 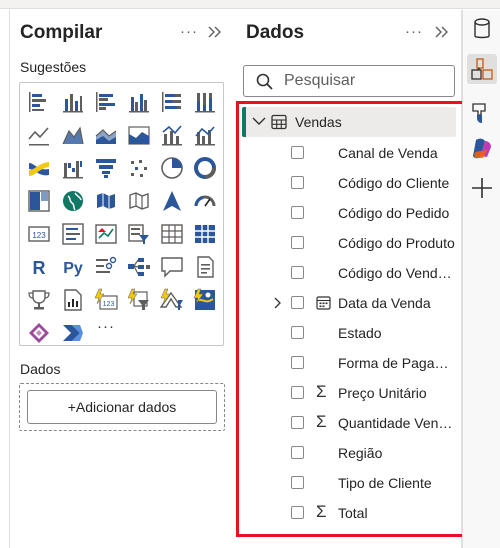 I want to click on smart-narrative-icon, so click(x=205, y=267).